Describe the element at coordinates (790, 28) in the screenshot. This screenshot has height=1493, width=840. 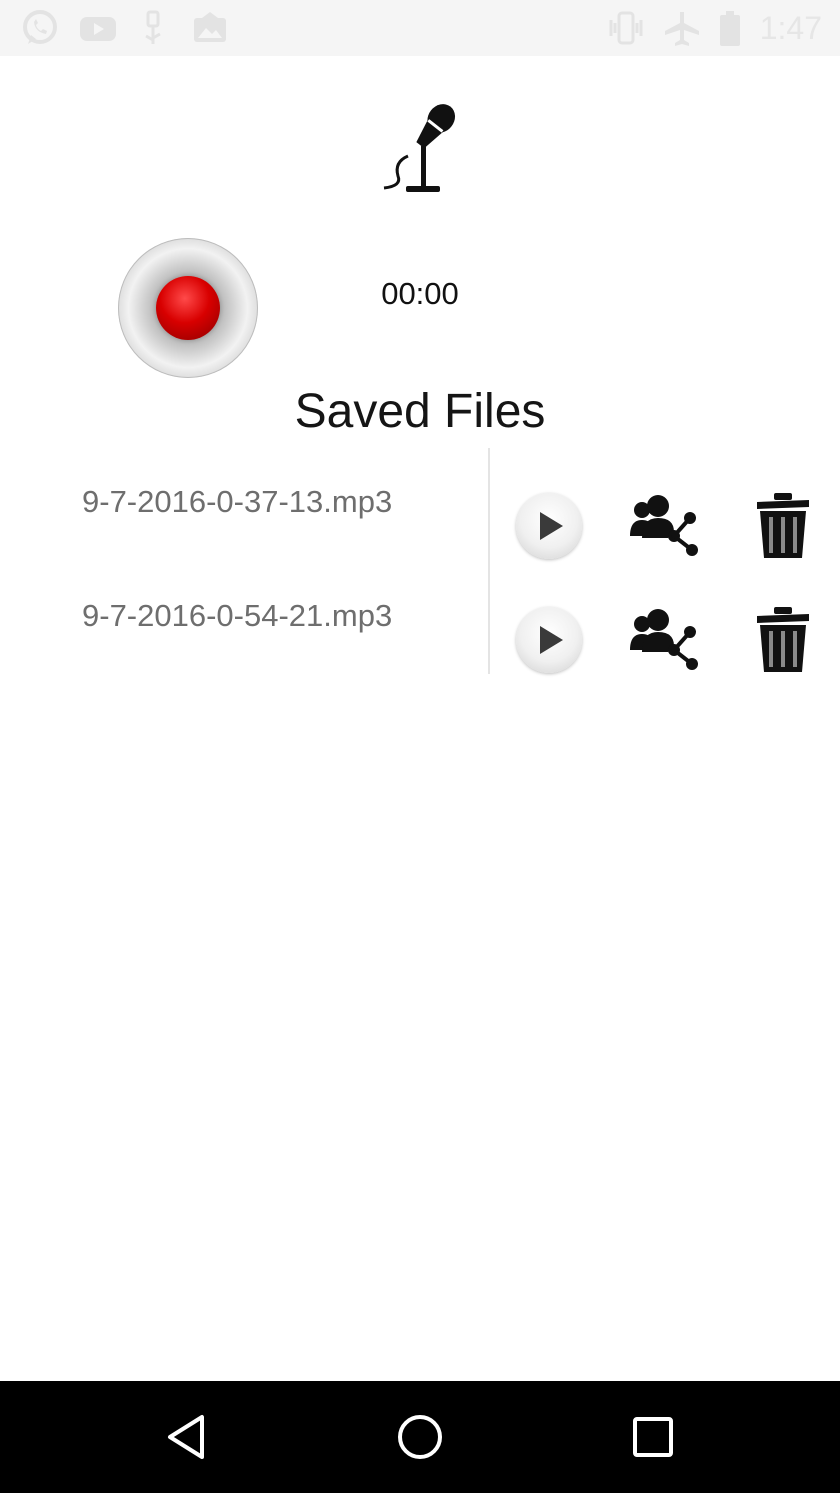
I see `status-time: 1:47` at that location.